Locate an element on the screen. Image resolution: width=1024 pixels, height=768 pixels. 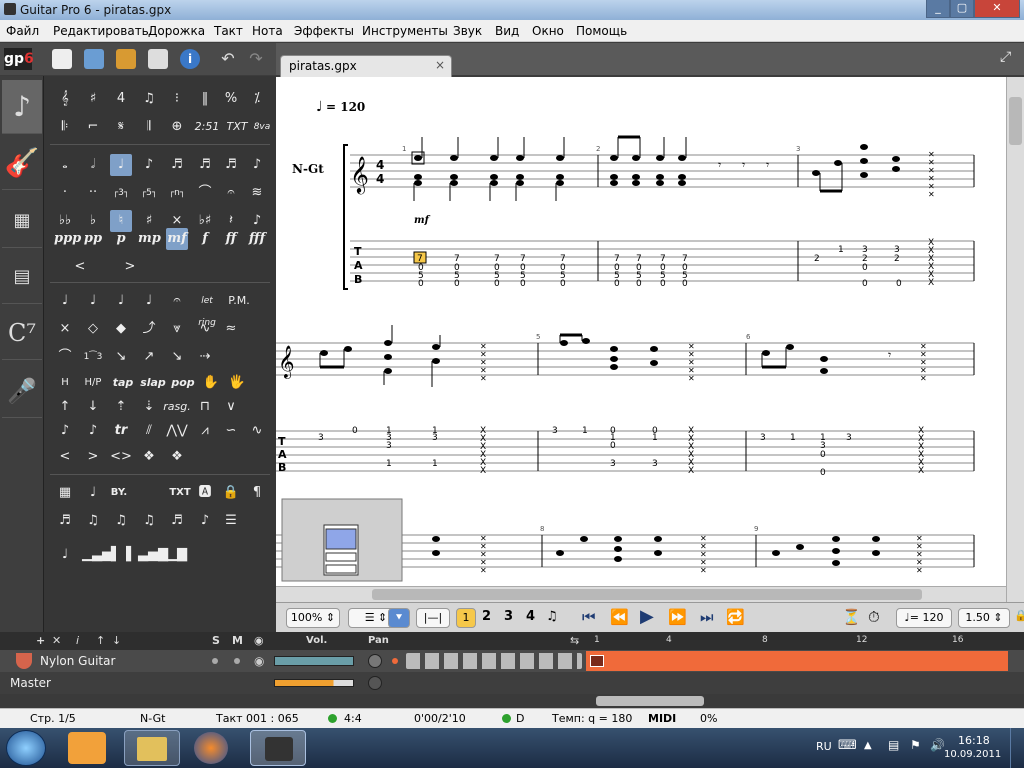
note-palette-icon: ♪ is located at coordinates (22, 107).